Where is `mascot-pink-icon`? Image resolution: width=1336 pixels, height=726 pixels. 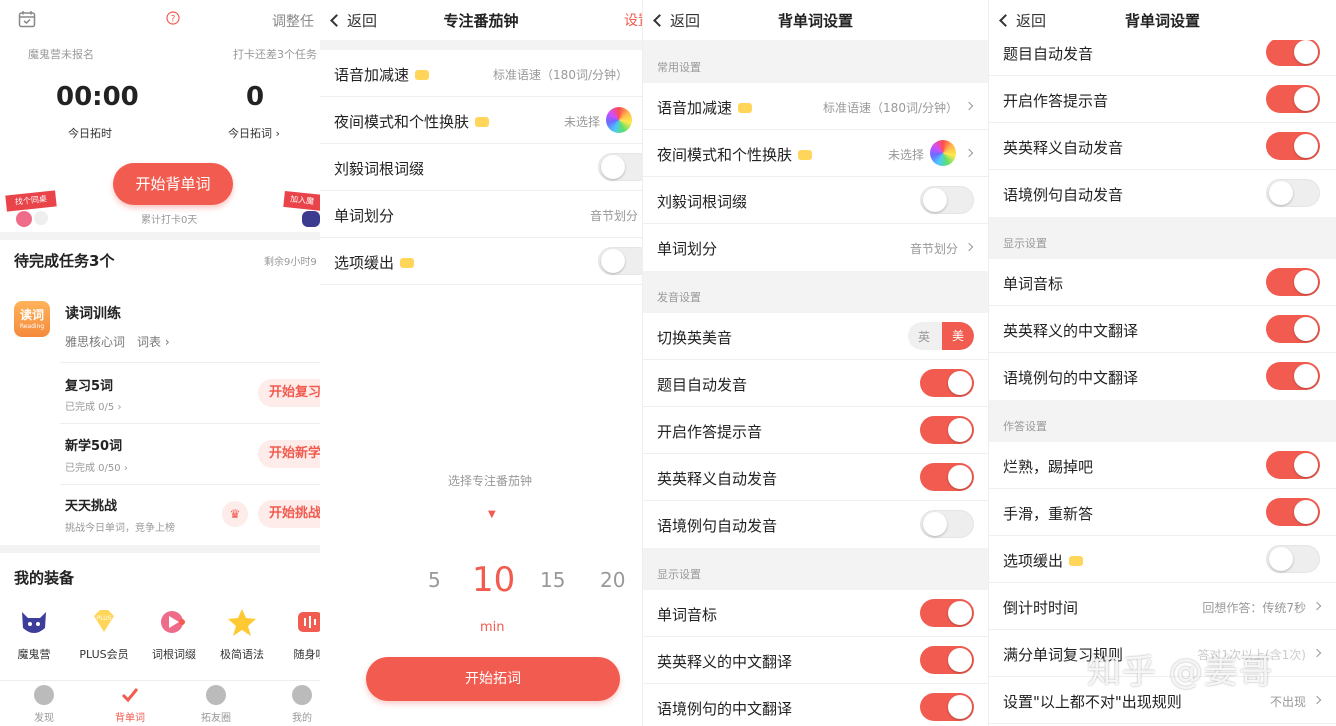 mascot-pink-icon is located at coordinates (24, 219).